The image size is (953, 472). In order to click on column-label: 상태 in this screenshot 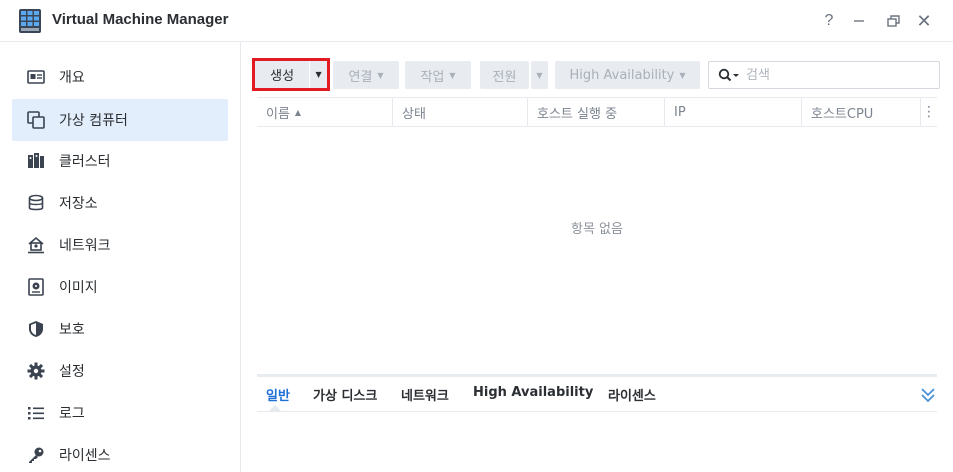, I will do `click(414, 114)`.